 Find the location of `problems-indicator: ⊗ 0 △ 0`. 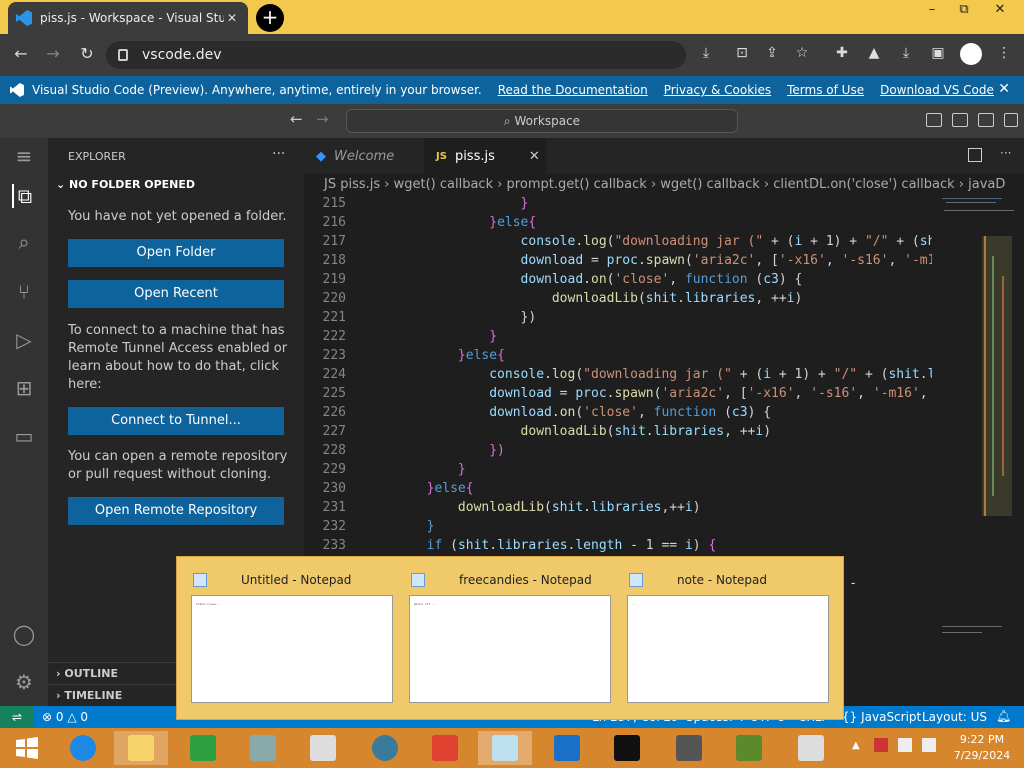

problems-indicator: ⊗ 0 △ 0 is located at coordinates (65, 717).